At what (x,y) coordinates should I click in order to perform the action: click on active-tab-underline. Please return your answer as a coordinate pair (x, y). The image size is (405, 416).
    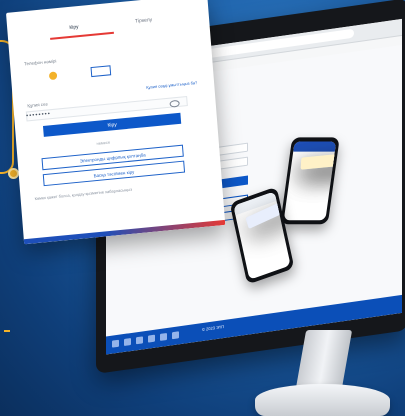
    Looking at the image, I should click on (82, 35).